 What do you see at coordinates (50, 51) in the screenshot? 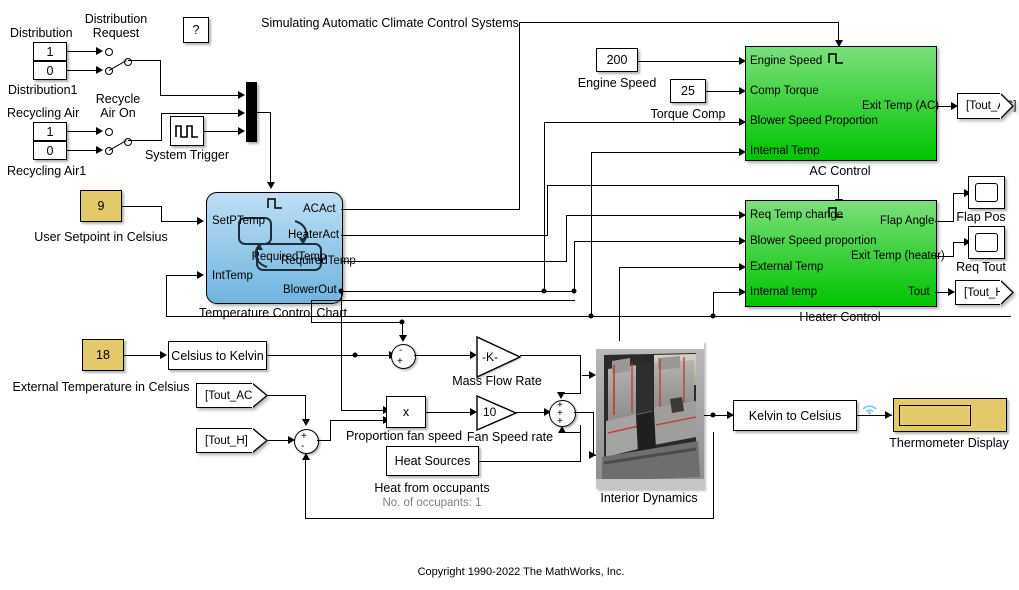
I see `distribution-constant: 1` at bounding box center [50, 51].